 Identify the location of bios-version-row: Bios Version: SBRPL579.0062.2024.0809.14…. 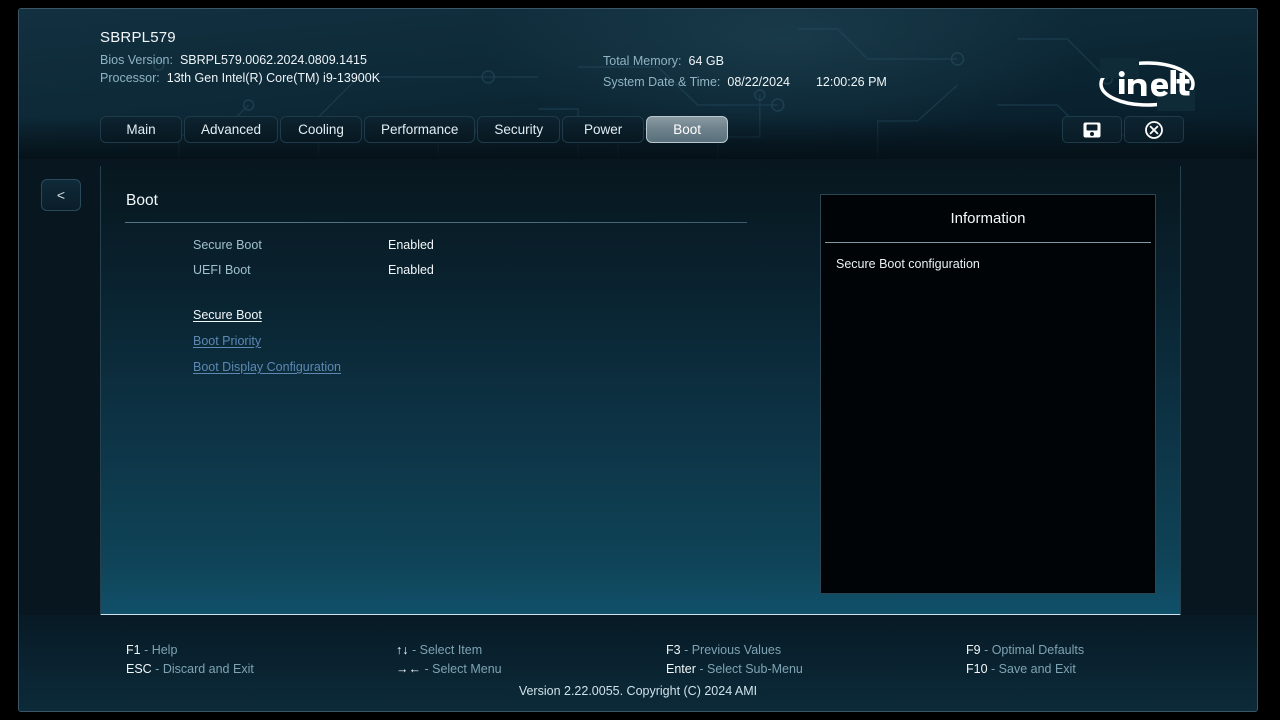
(240, 60).